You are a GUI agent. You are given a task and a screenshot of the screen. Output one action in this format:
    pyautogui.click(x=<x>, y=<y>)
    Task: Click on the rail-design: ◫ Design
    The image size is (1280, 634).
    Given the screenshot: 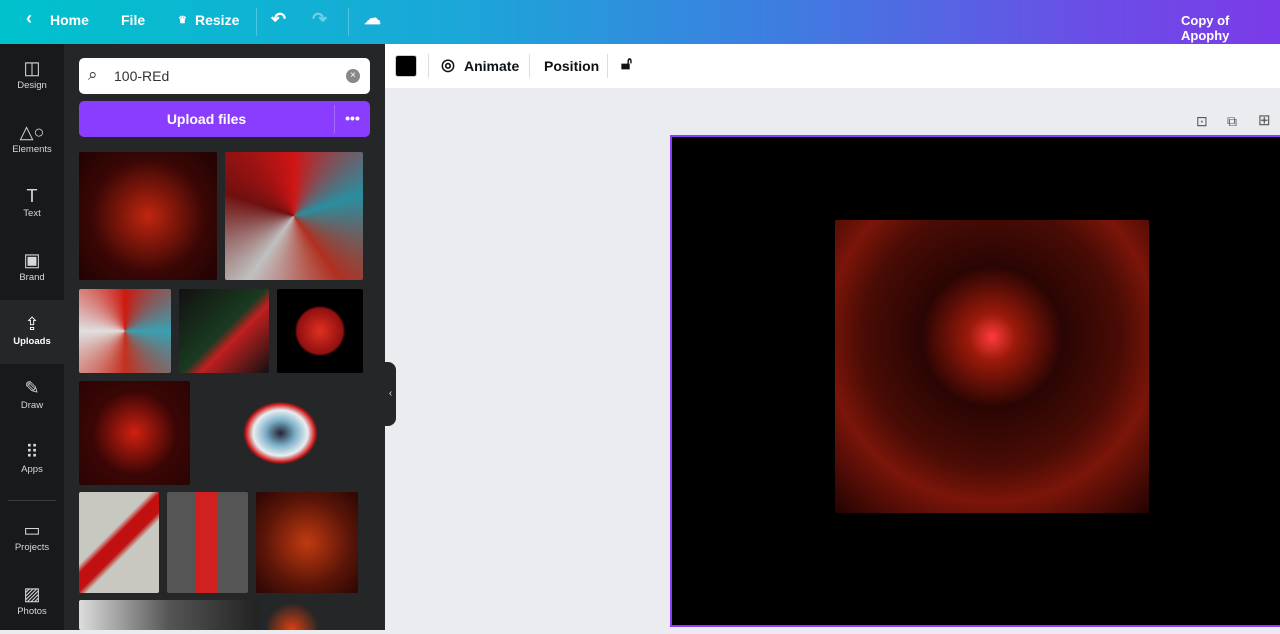 What is the action you would take?
    pyautogui.click(x=32, y=76)
    